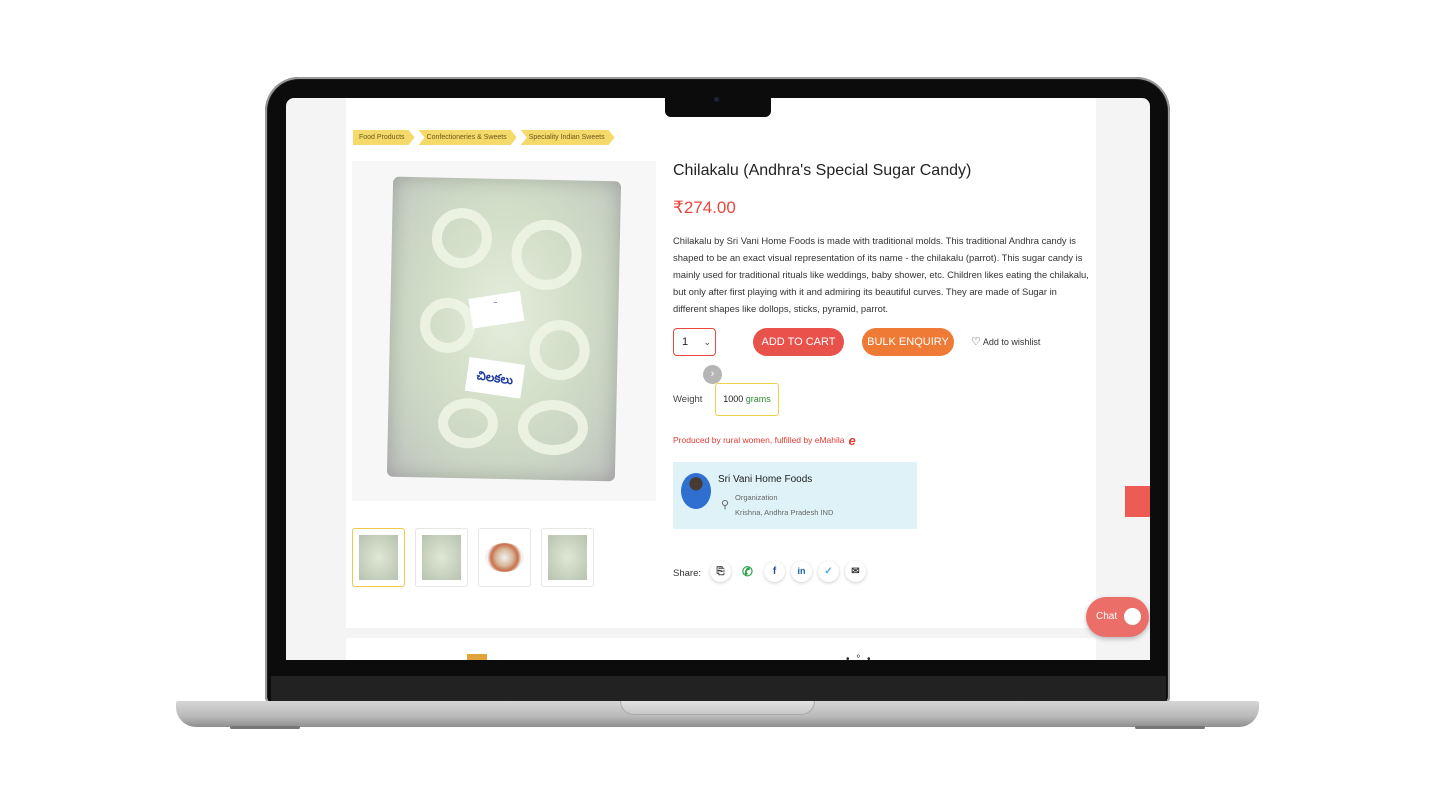  What do you see at coordinates (477, 657) in the screenshot?
I see `box-icon` at bounding box center [477, 657].